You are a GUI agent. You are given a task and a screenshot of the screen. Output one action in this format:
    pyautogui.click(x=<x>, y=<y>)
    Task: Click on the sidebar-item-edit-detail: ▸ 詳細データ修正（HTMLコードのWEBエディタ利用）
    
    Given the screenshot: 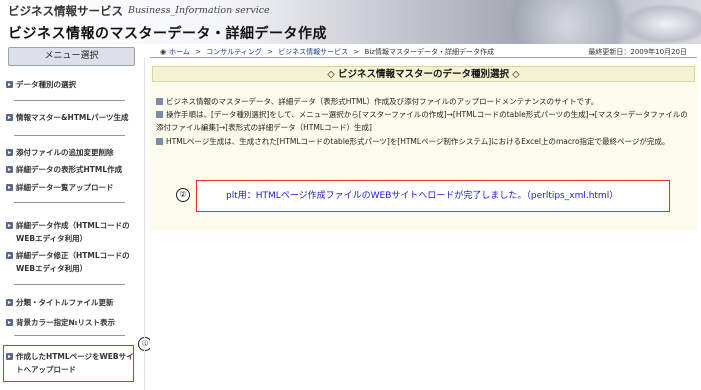 What is the action you would take?
    pyautogui.click(x=71, y=262)
    